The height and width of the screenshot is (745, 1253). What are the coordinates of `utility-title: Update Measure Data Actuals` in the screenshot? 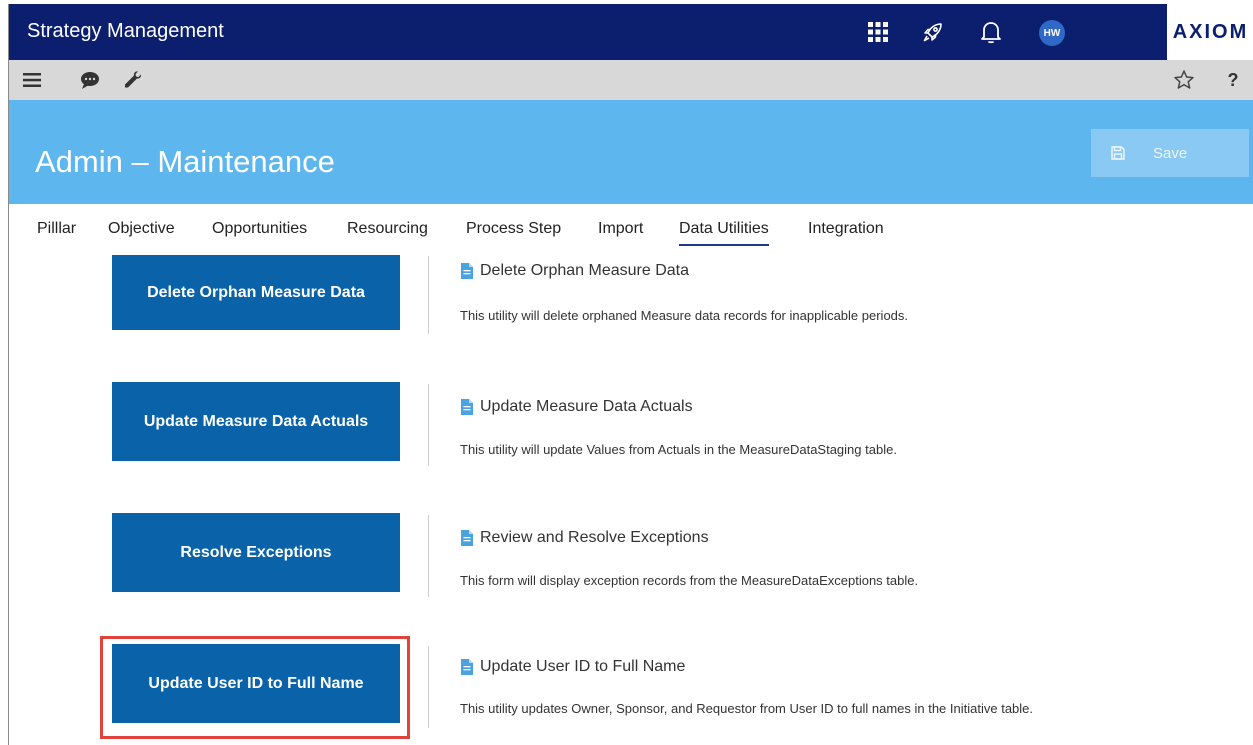 It's located at (576, 407).